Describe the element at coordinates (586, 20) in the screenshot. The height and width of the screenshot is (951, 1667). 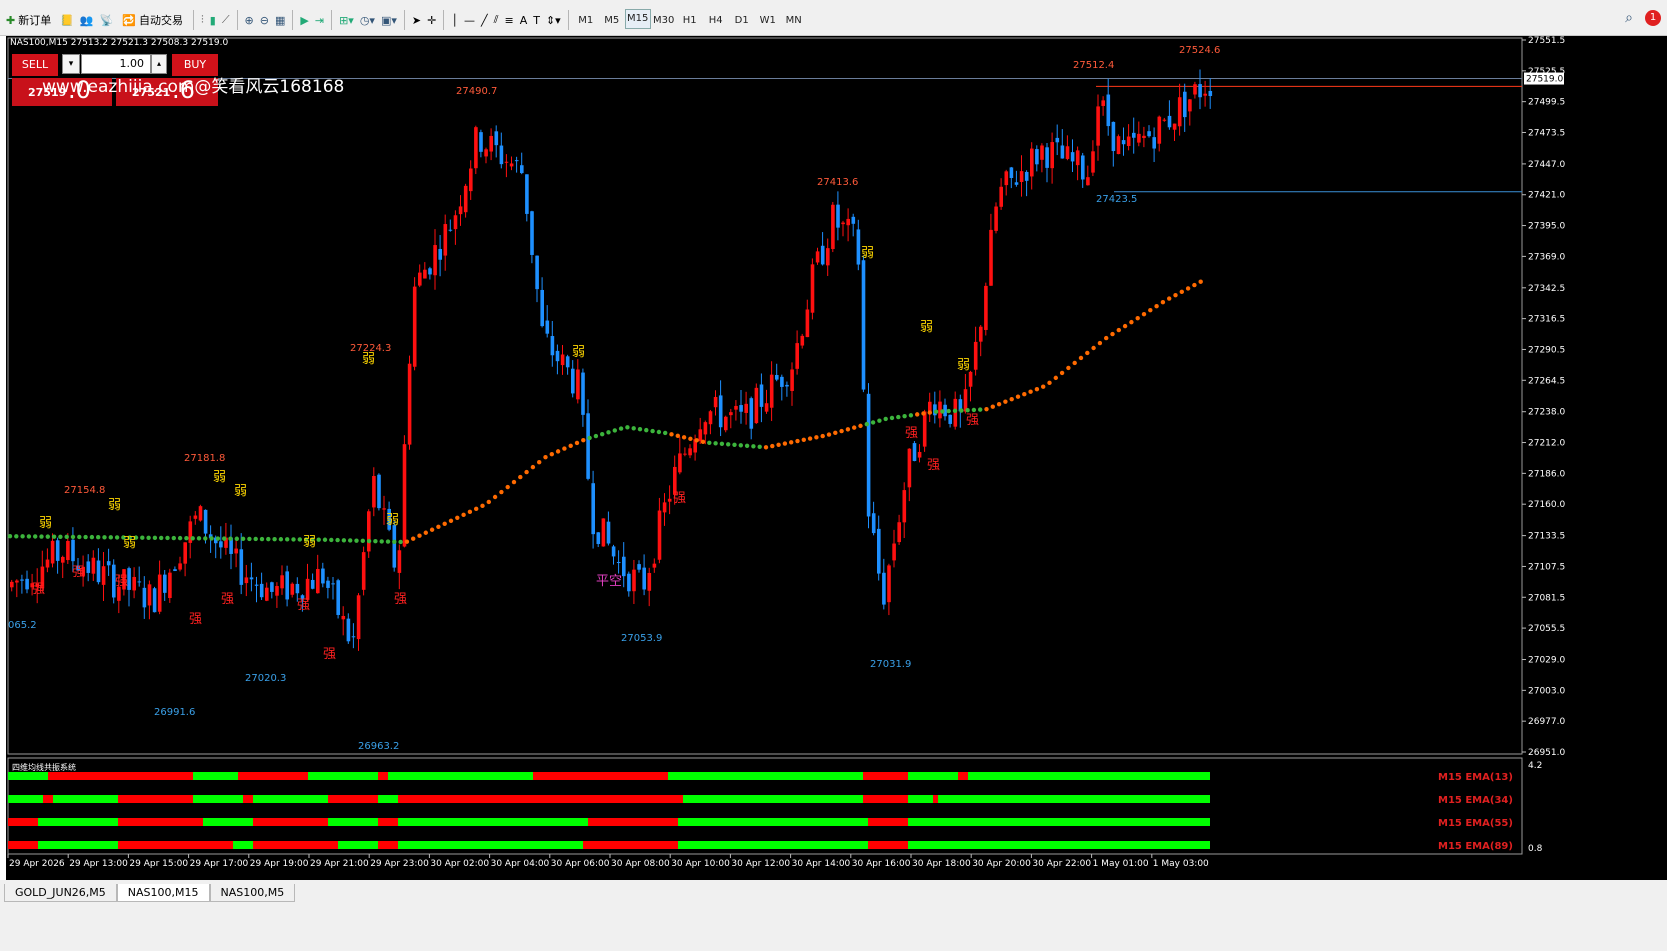
I see `tf-m1: M1` at that location.